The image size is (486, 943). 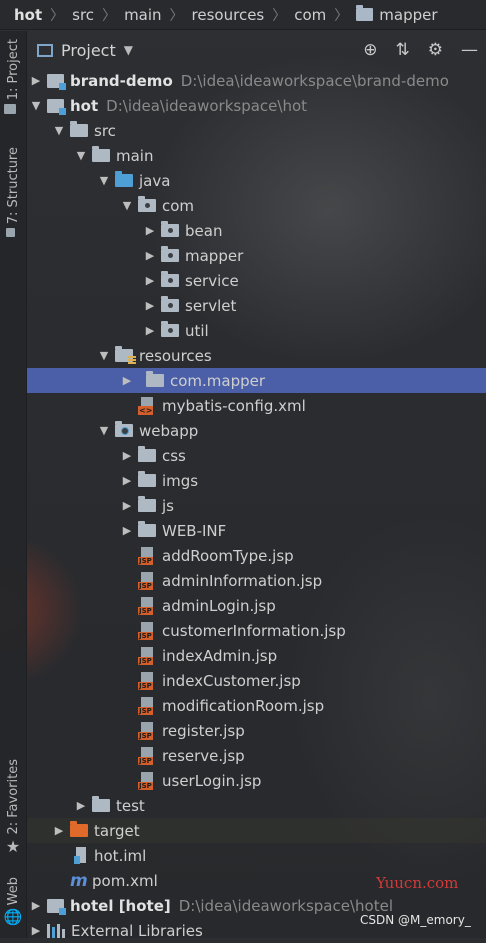 What do you see at coordinates (256, 305) in the screenshot?
I see `tree-node-servlet: ▶ servlet` at bounding box center [256, 305].